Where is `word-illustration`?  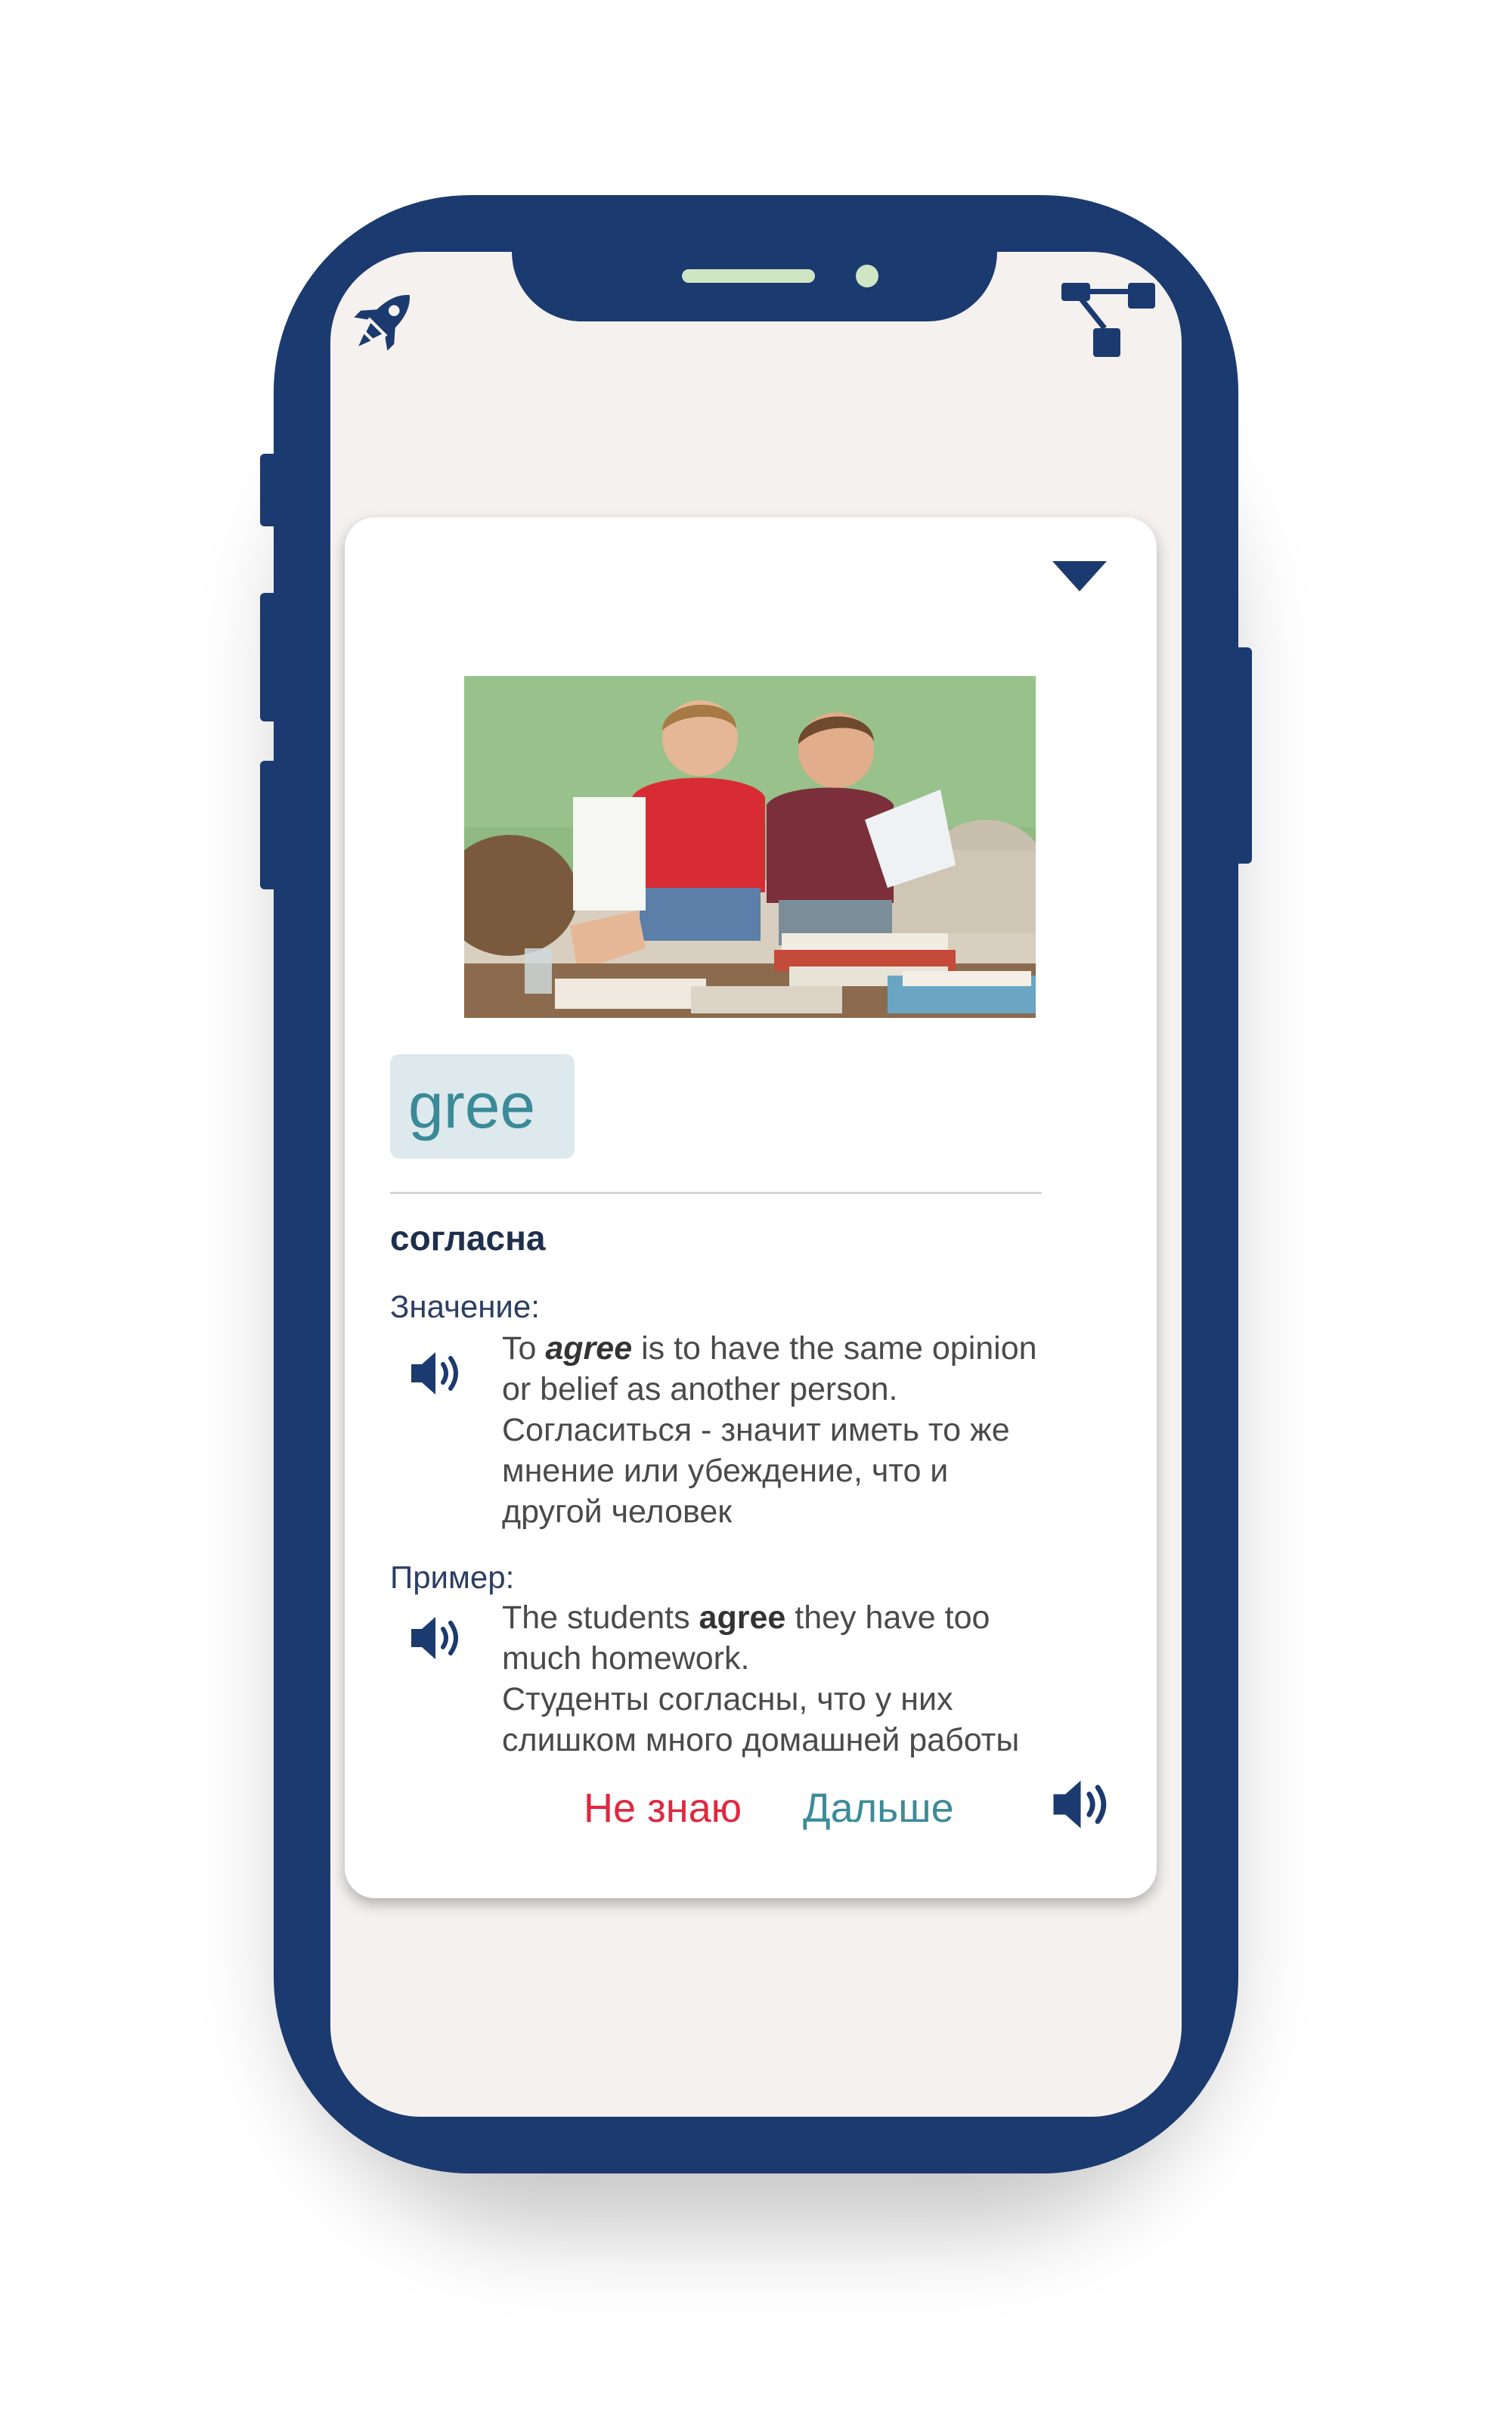 word-illustration is located at coordinates (750, 847).